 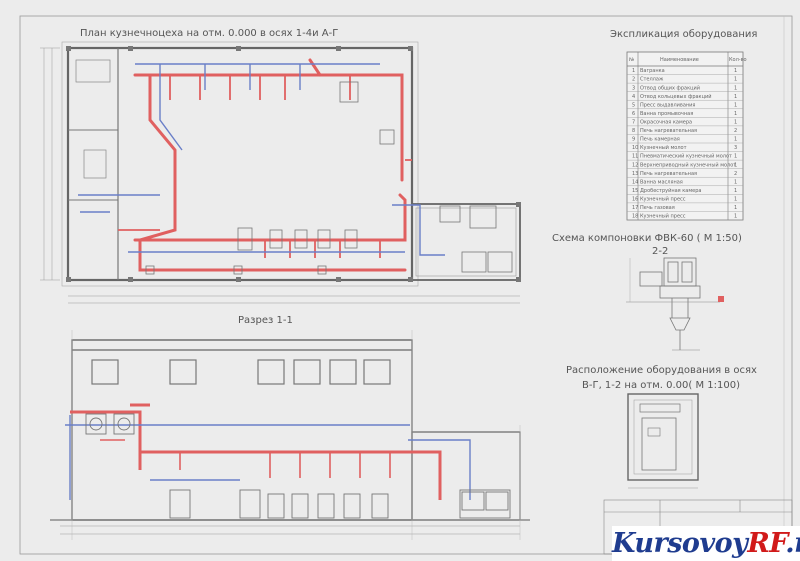 I want to click on explication-row-cell: Ванна масляная, so click(x=661, y=182).